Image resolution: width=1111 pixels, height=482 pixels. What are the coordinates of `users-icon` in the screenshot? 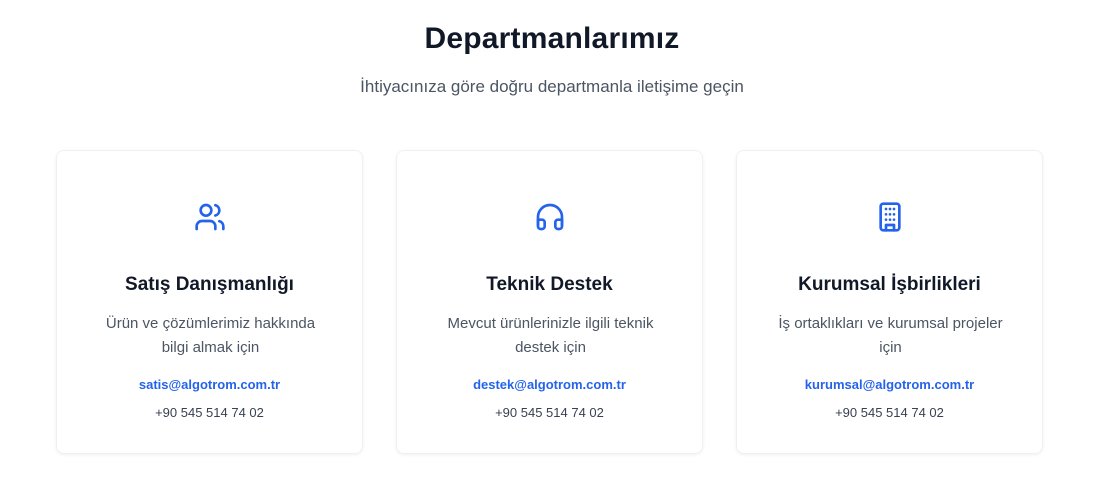 It's located at (209, 217).